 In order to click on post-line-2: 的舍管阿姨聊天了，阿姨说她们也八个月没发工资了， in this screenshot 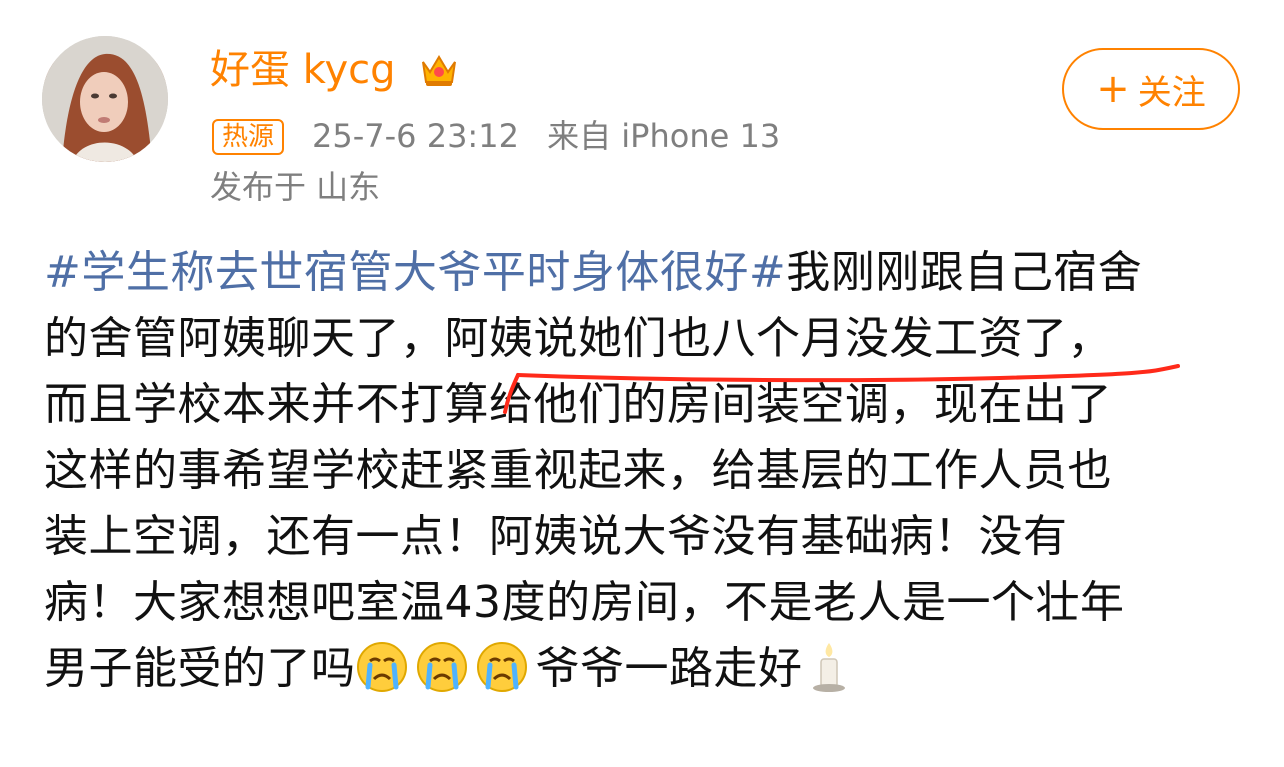, I will do `click(578, 338)`.